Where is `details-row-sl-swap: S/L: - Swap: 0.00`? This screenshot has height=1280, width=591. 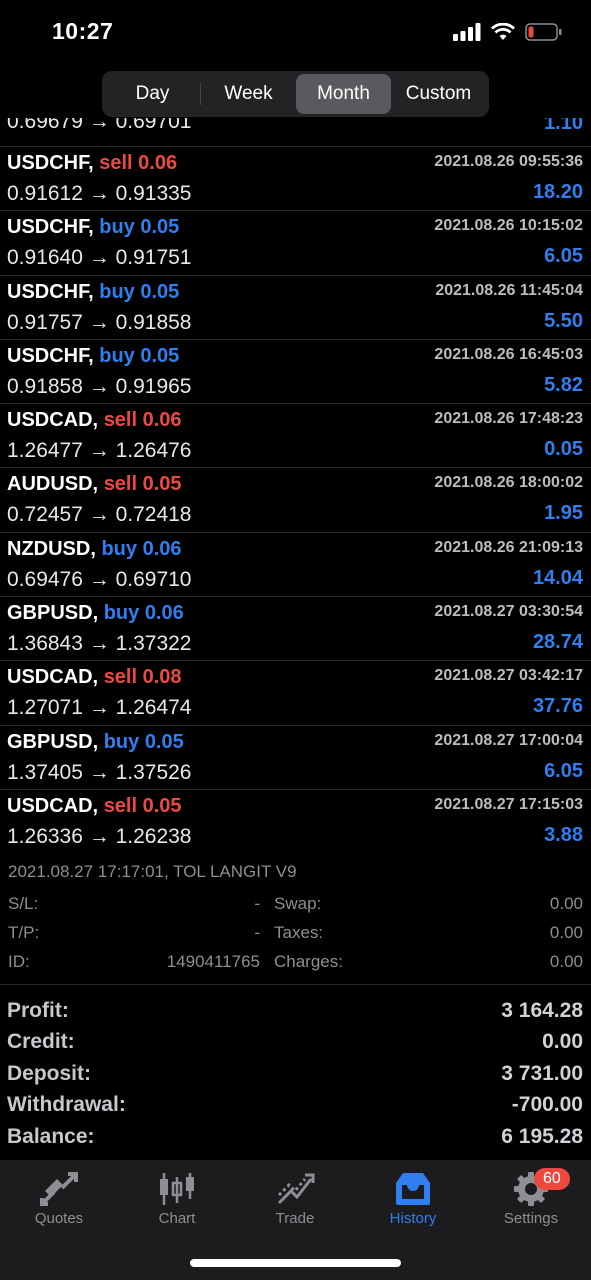
details-row-sl-swap: S/L: - Swap: 0.00 is located at coordinates (295, 908).